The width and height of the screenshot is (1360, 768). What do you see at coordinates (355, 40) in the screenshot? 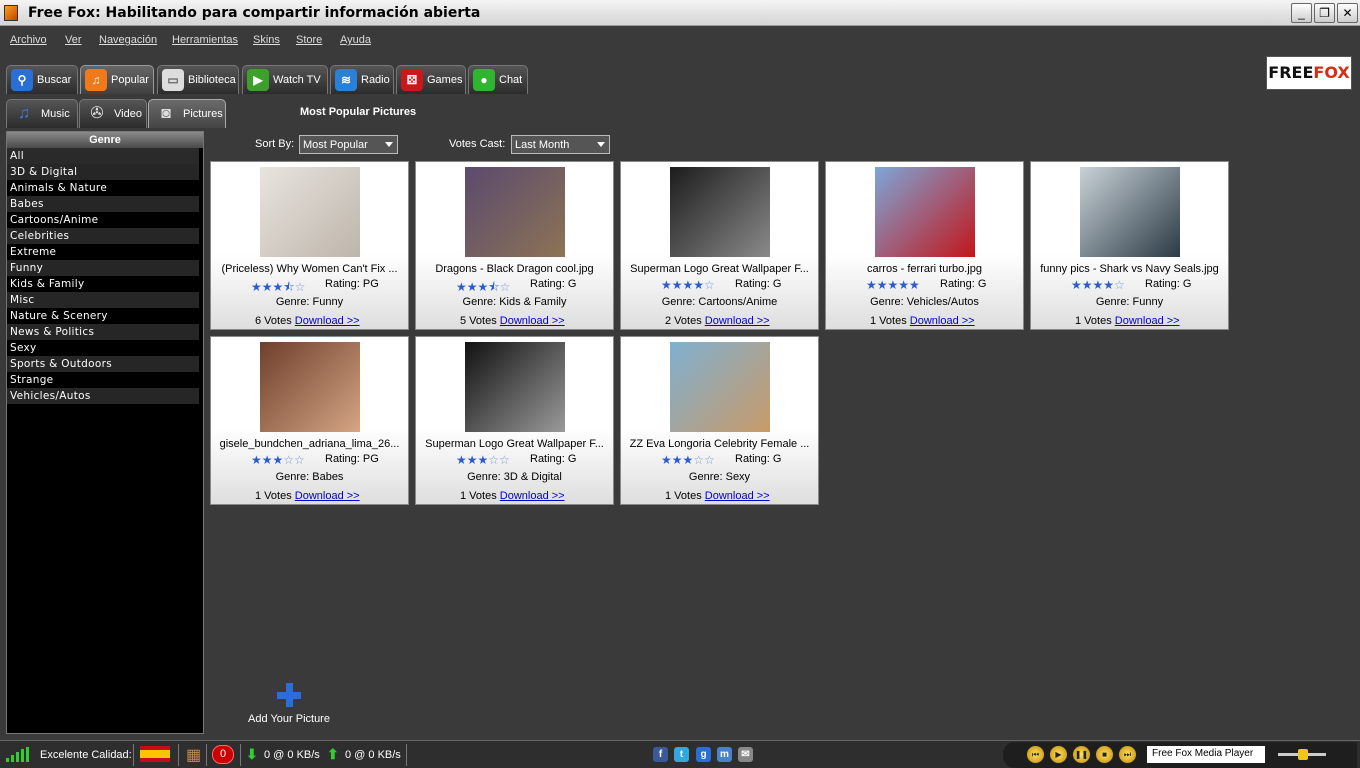
I see `menu-ayuda: Ayuda` at bounding box center [355, 40].